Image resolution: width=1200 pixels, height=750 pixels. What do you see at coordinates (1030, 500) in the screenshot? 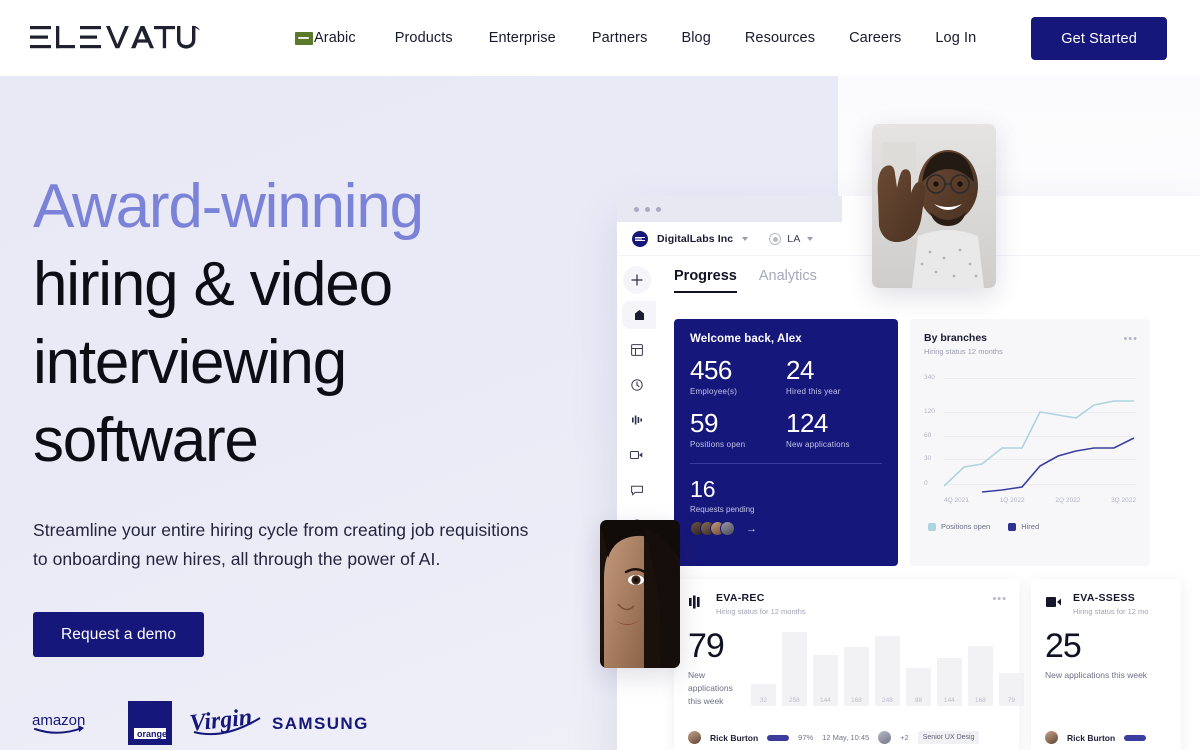
I see `branches-x-labels: 4Q 2021 1Q 2022 2Q 2022 3Q 2022` at bounding box center [1030, 500].